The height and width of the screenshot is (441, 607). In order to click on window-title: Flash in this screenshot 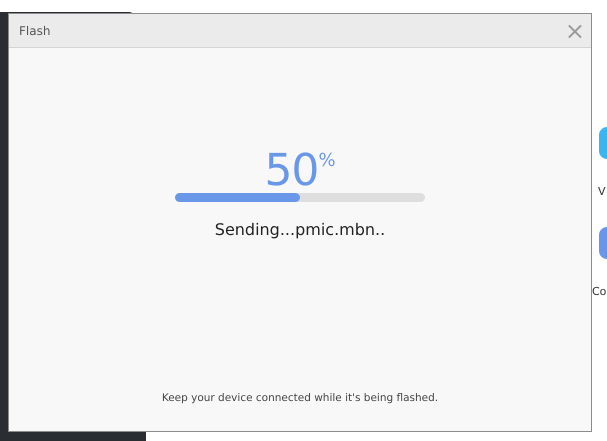, I will do `click(34, 31)`.